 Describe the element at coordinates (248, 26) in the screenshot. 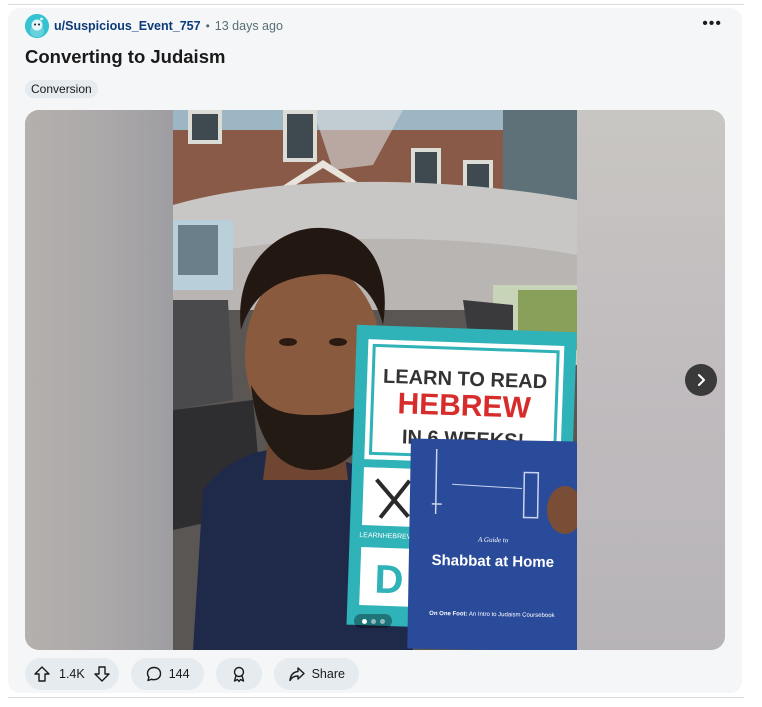

I see `post-timestamp: 13 days ago` at that location.